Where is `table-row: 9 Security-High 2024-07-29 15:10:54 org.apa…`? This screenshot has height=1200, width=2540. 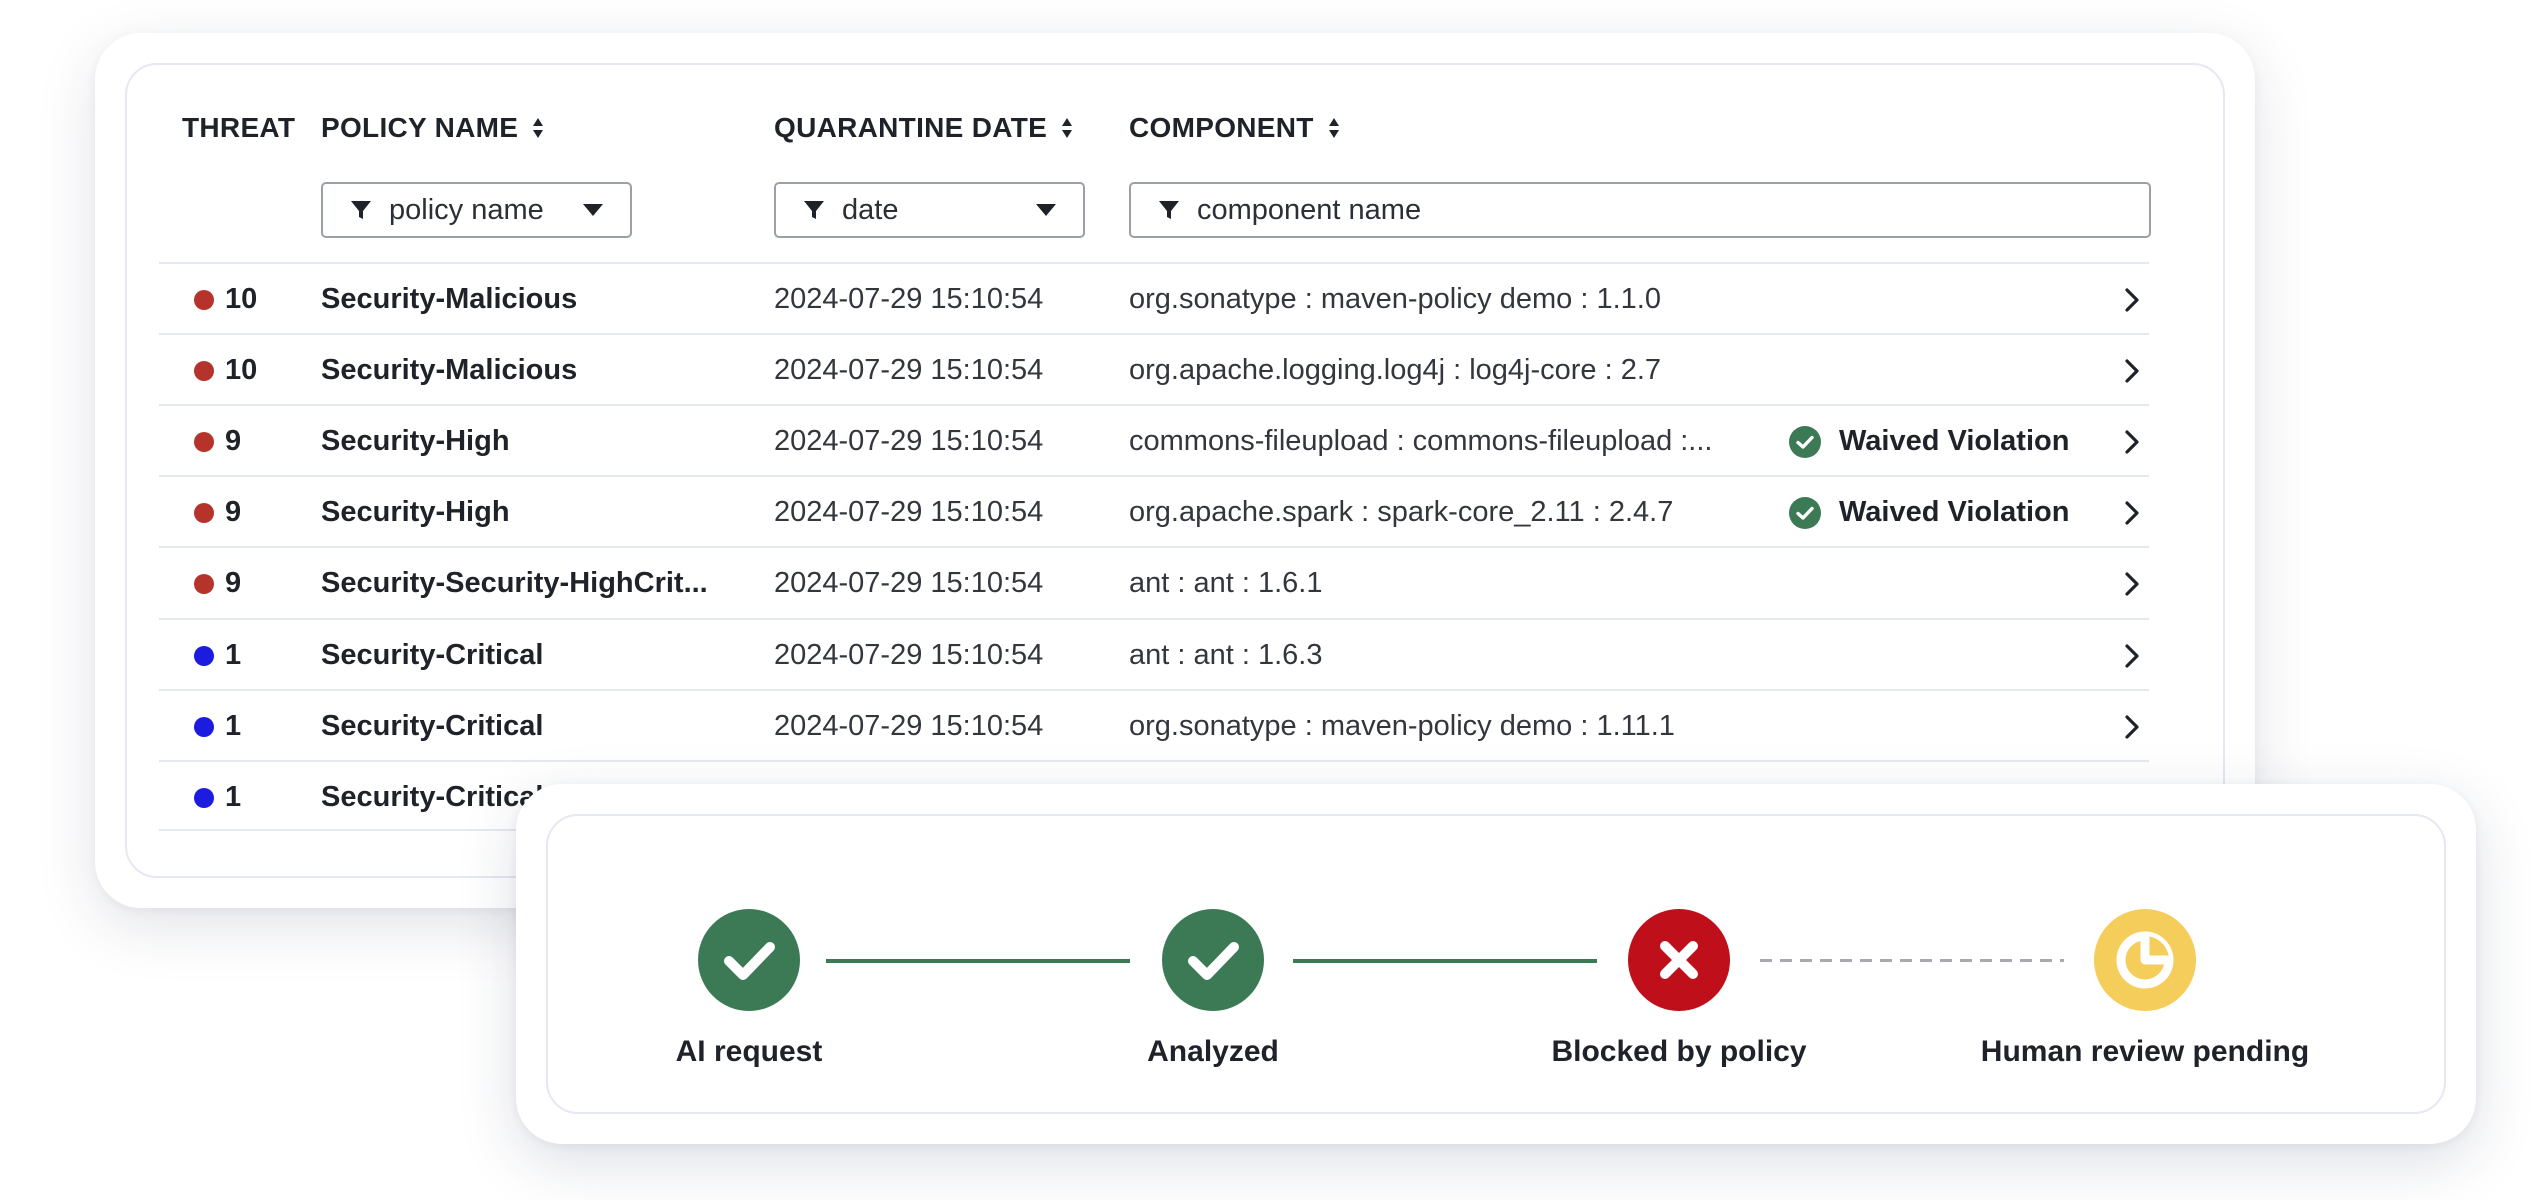
table-row: 9 Security-High 2024-07-29 15:10:54 org.apa… is located at coordinates (1154, 510).